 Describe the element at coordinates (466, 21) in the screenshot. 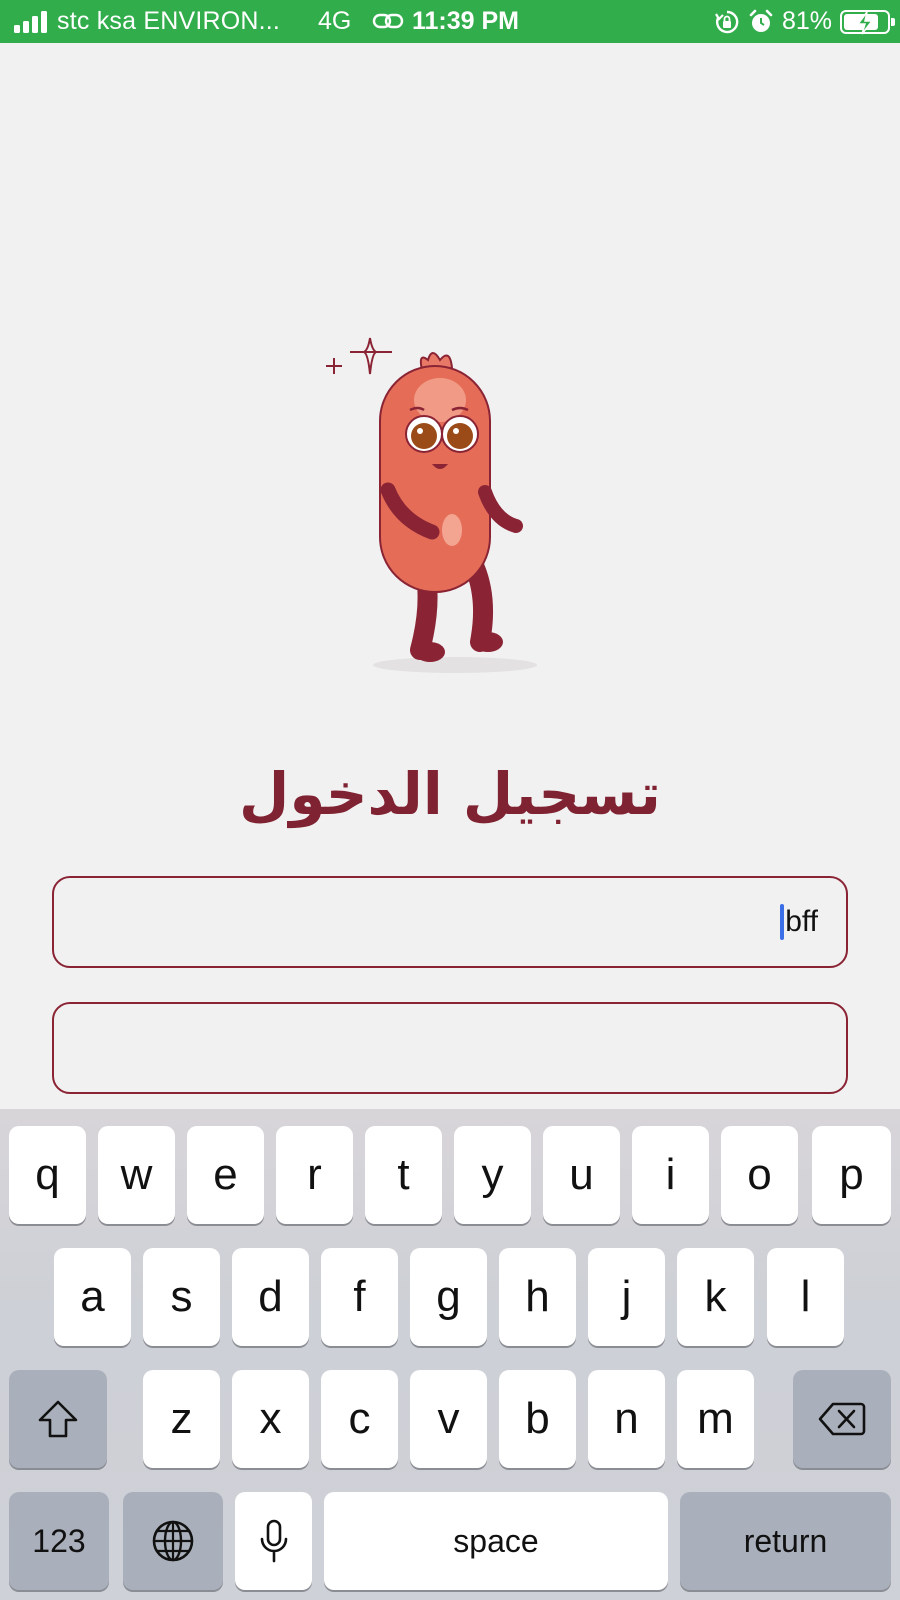

I see `status-time: 11:39 PM` at that location.